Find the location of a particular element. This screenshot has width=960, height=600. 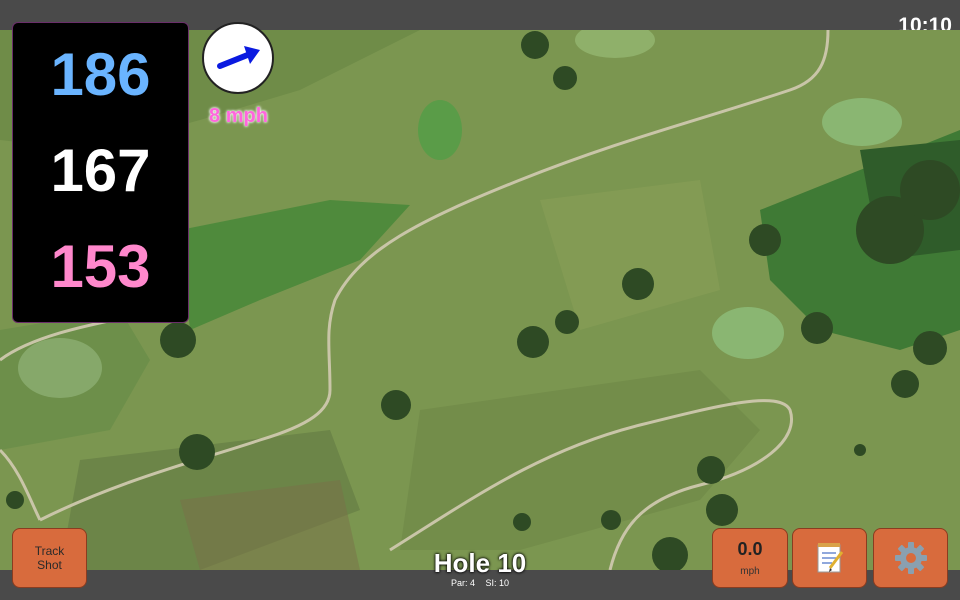

distance-panel: 186 167 153 is located at coordinates (100, 172).